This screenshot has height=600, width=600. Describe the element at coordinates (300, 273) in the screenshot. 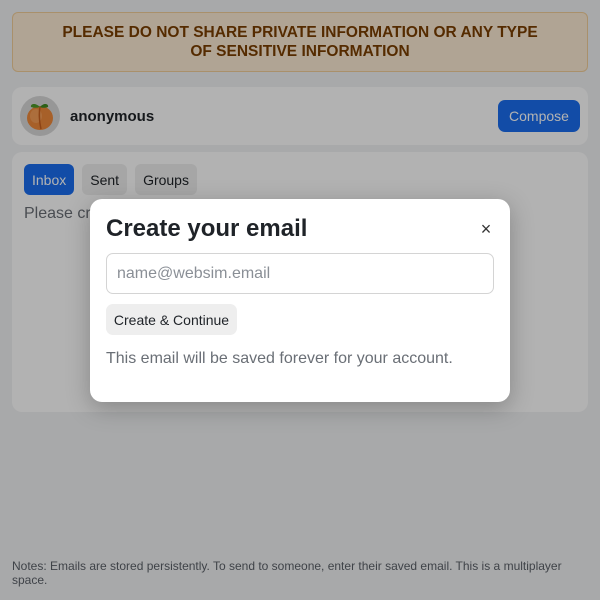

I see `email-input` at that location.